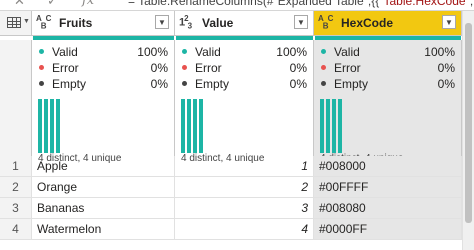  What do you see at coordinates (103, 229) in the screenshot?
I see `cell-fruits: Watermelon` at bounding box center [103, 229].